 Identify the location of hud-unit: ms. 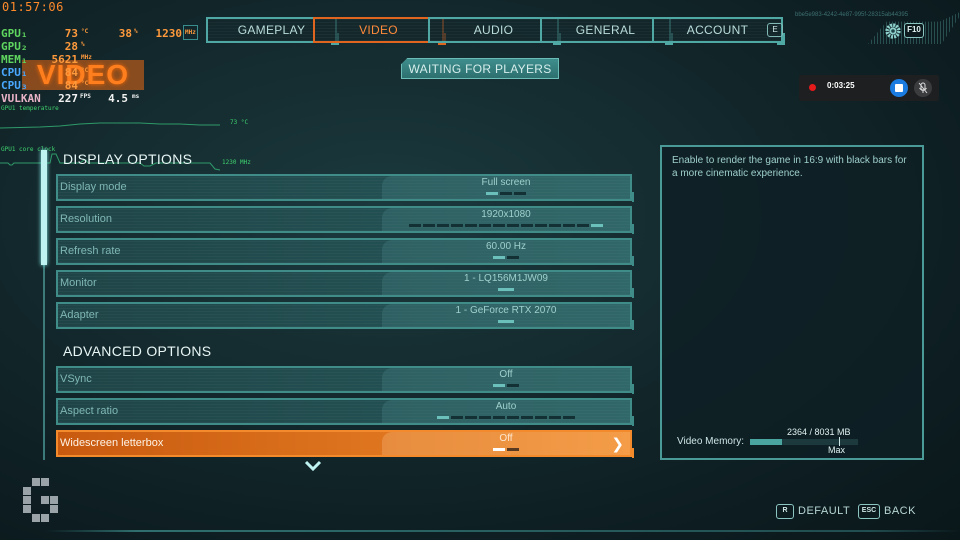
(136, 96).